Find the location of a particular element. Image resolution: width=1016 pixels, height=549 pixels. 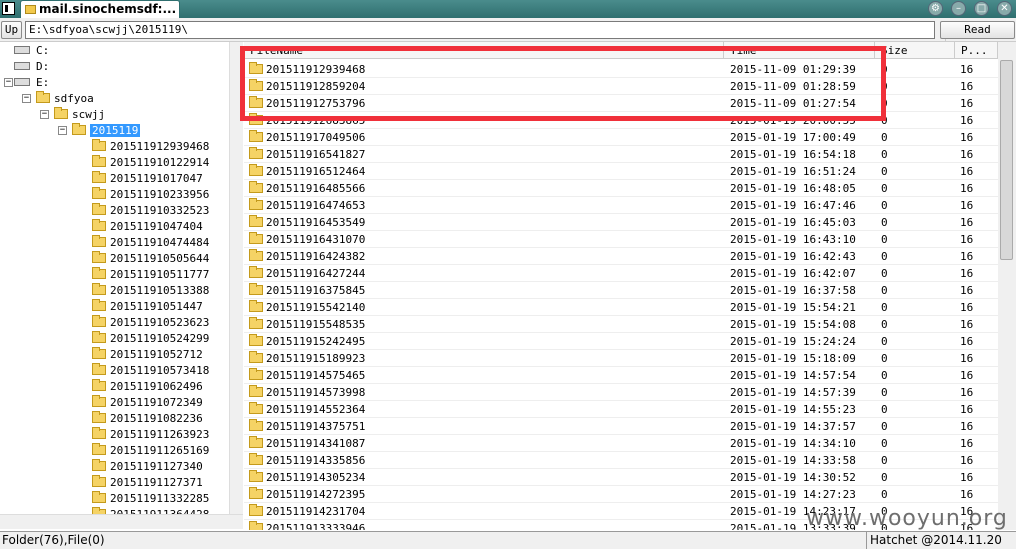

settings-icon: ⚙ is located at coordinates (935, 8).